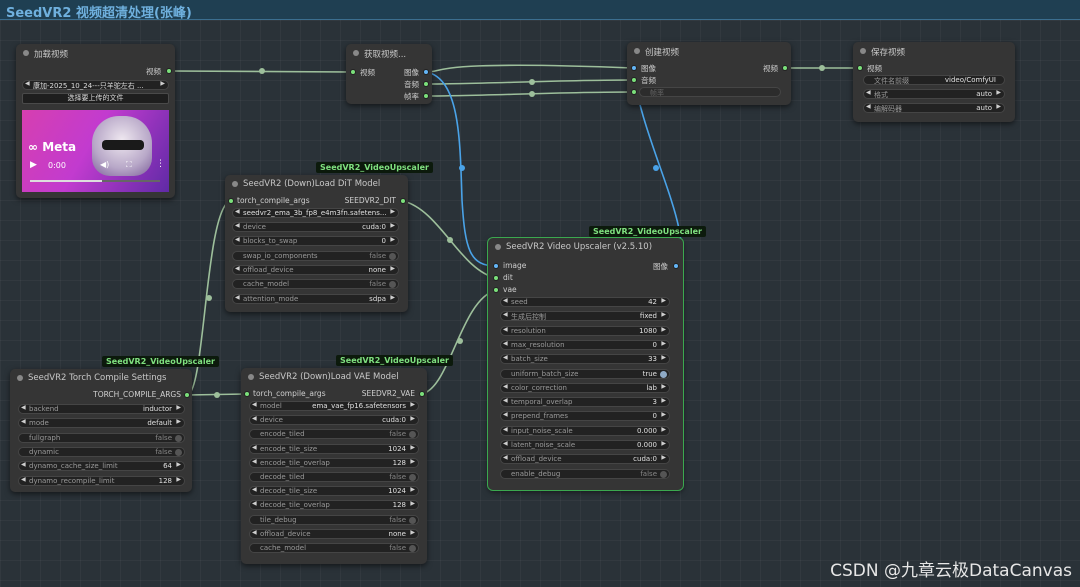  Describe the element at coordinates (101, 437) in the screenshot. I see `widget-fullgraph: fullgraph false` at that location.